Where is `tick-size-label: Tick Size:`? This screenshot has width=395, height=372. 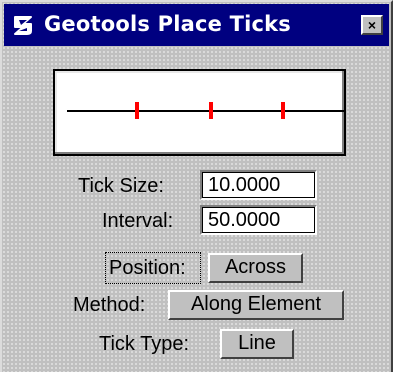 tick-size-label: Tick Size: is located at coordinates (121, 186).